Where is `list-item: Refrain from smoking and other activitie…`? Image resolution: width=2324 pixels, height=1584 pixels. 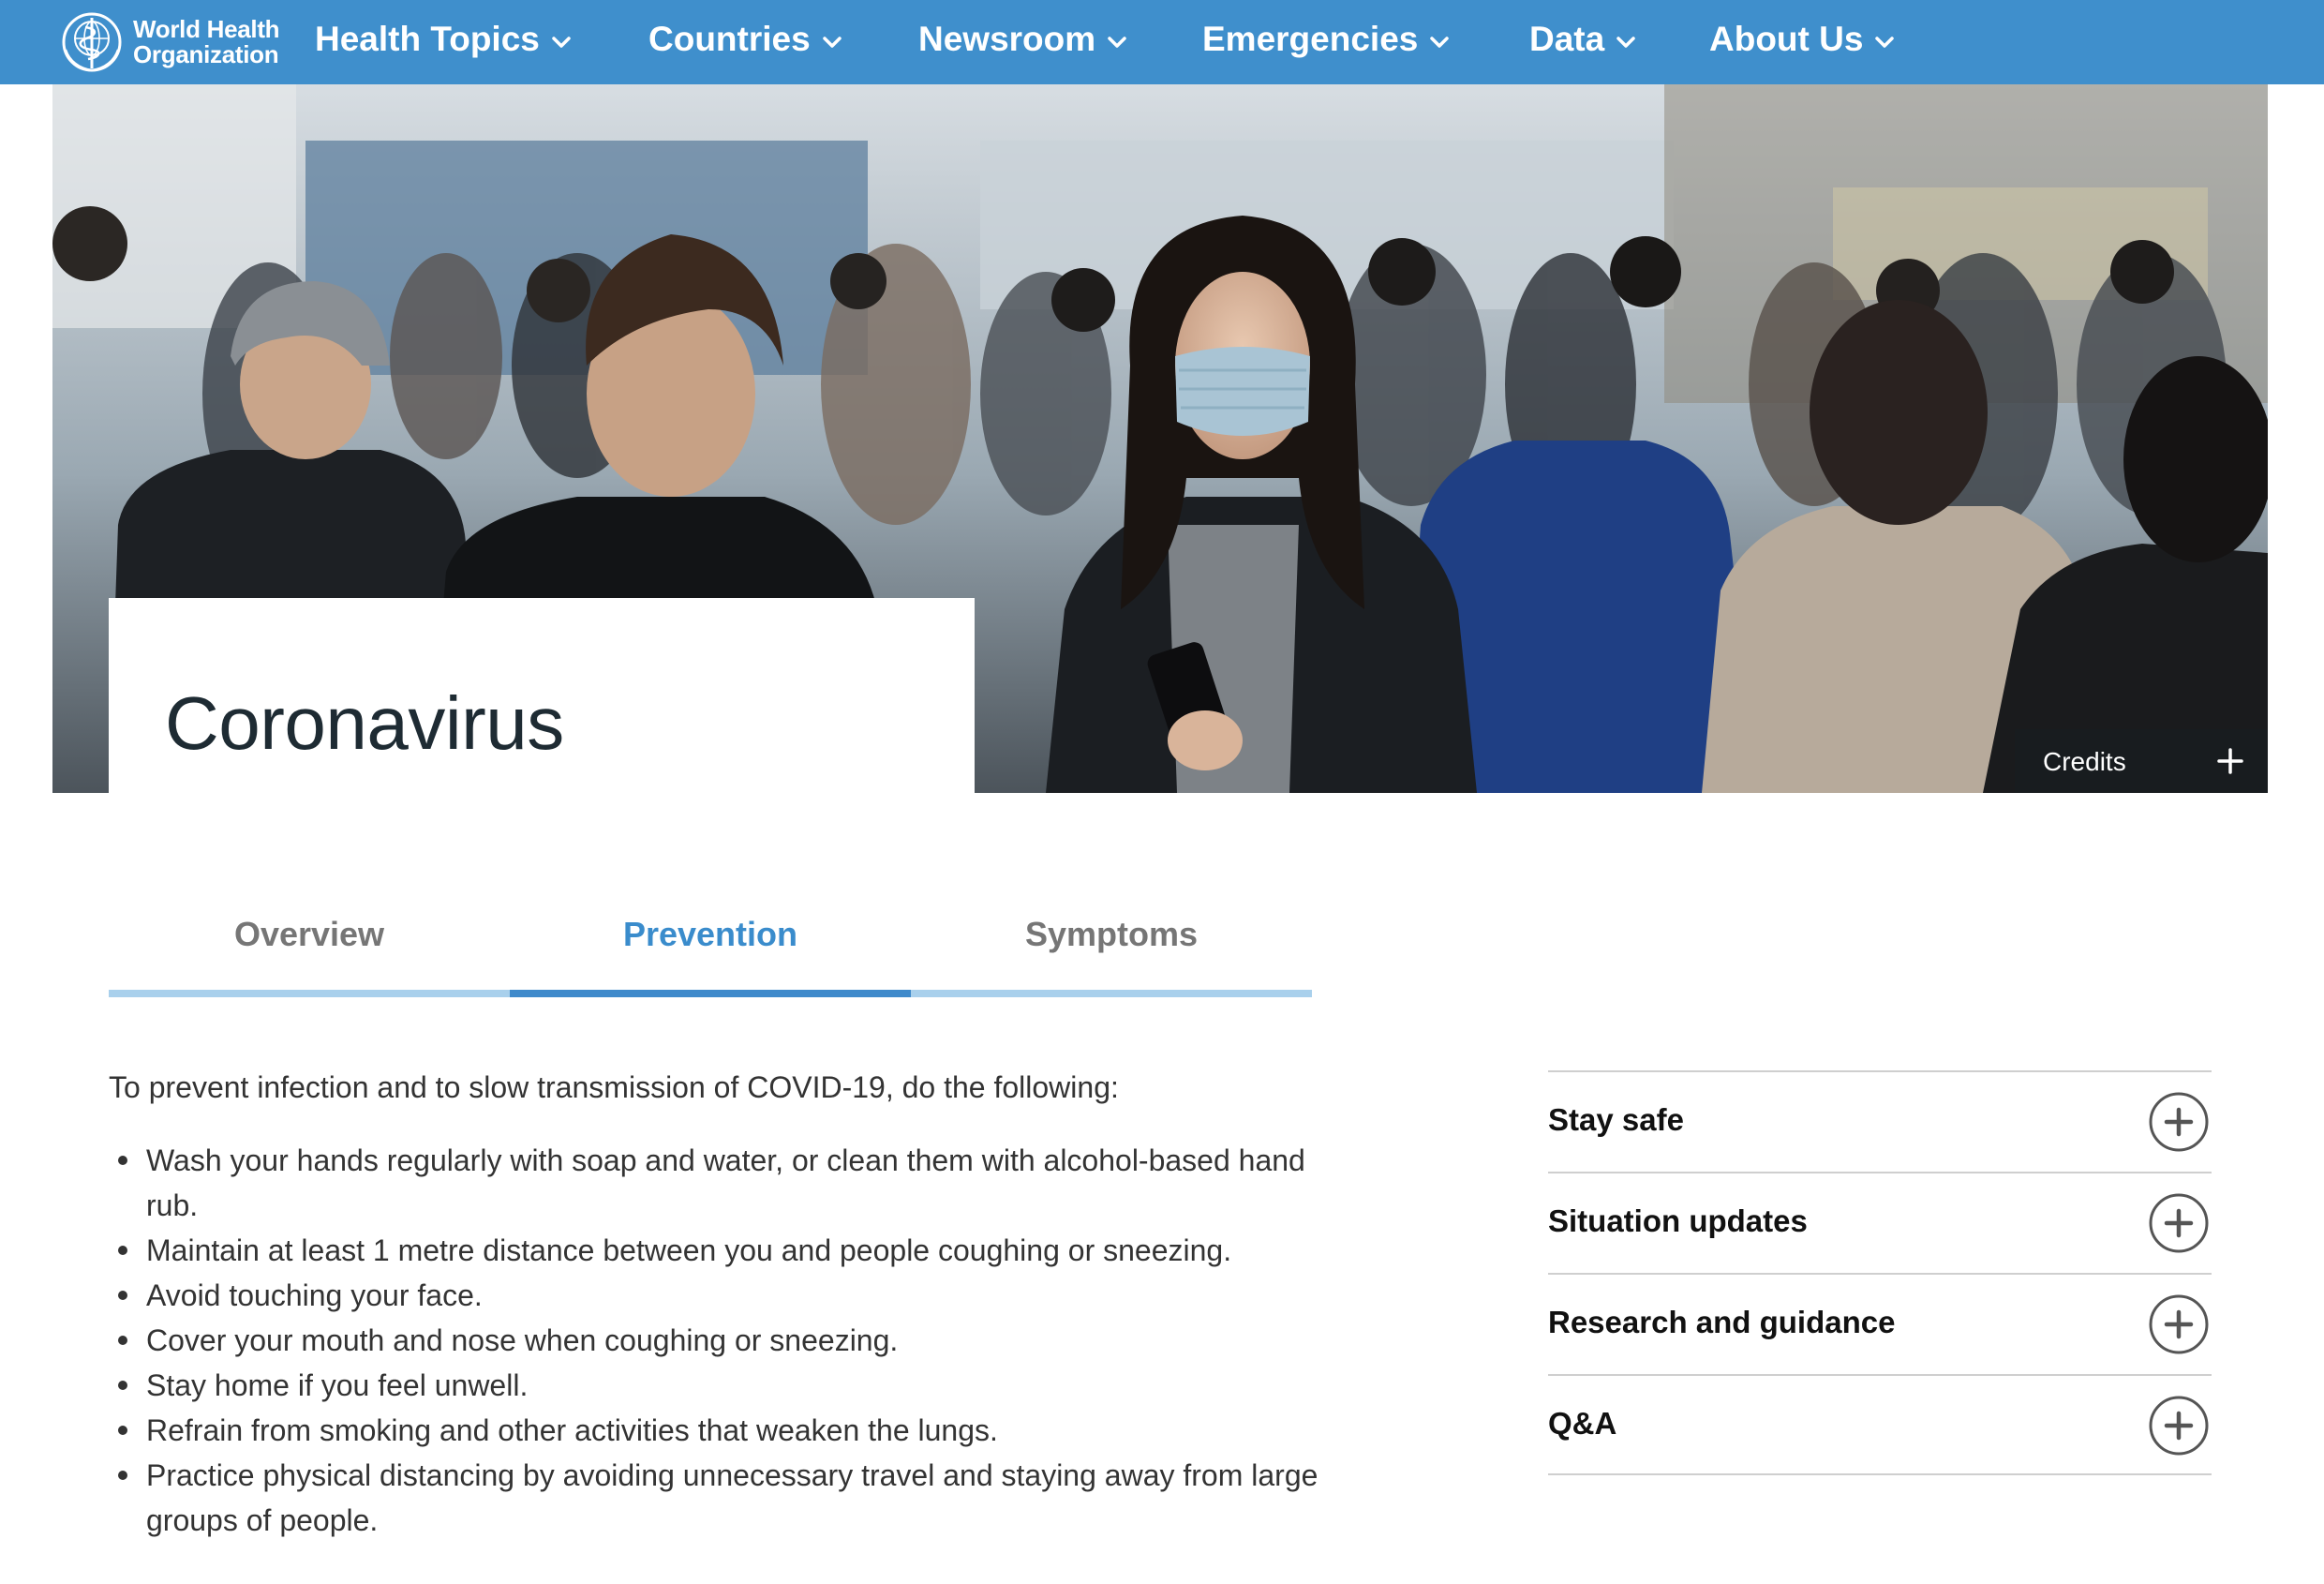 list-item: Refrain from smoking and other activitie… is located at coordinates (722, 1430).